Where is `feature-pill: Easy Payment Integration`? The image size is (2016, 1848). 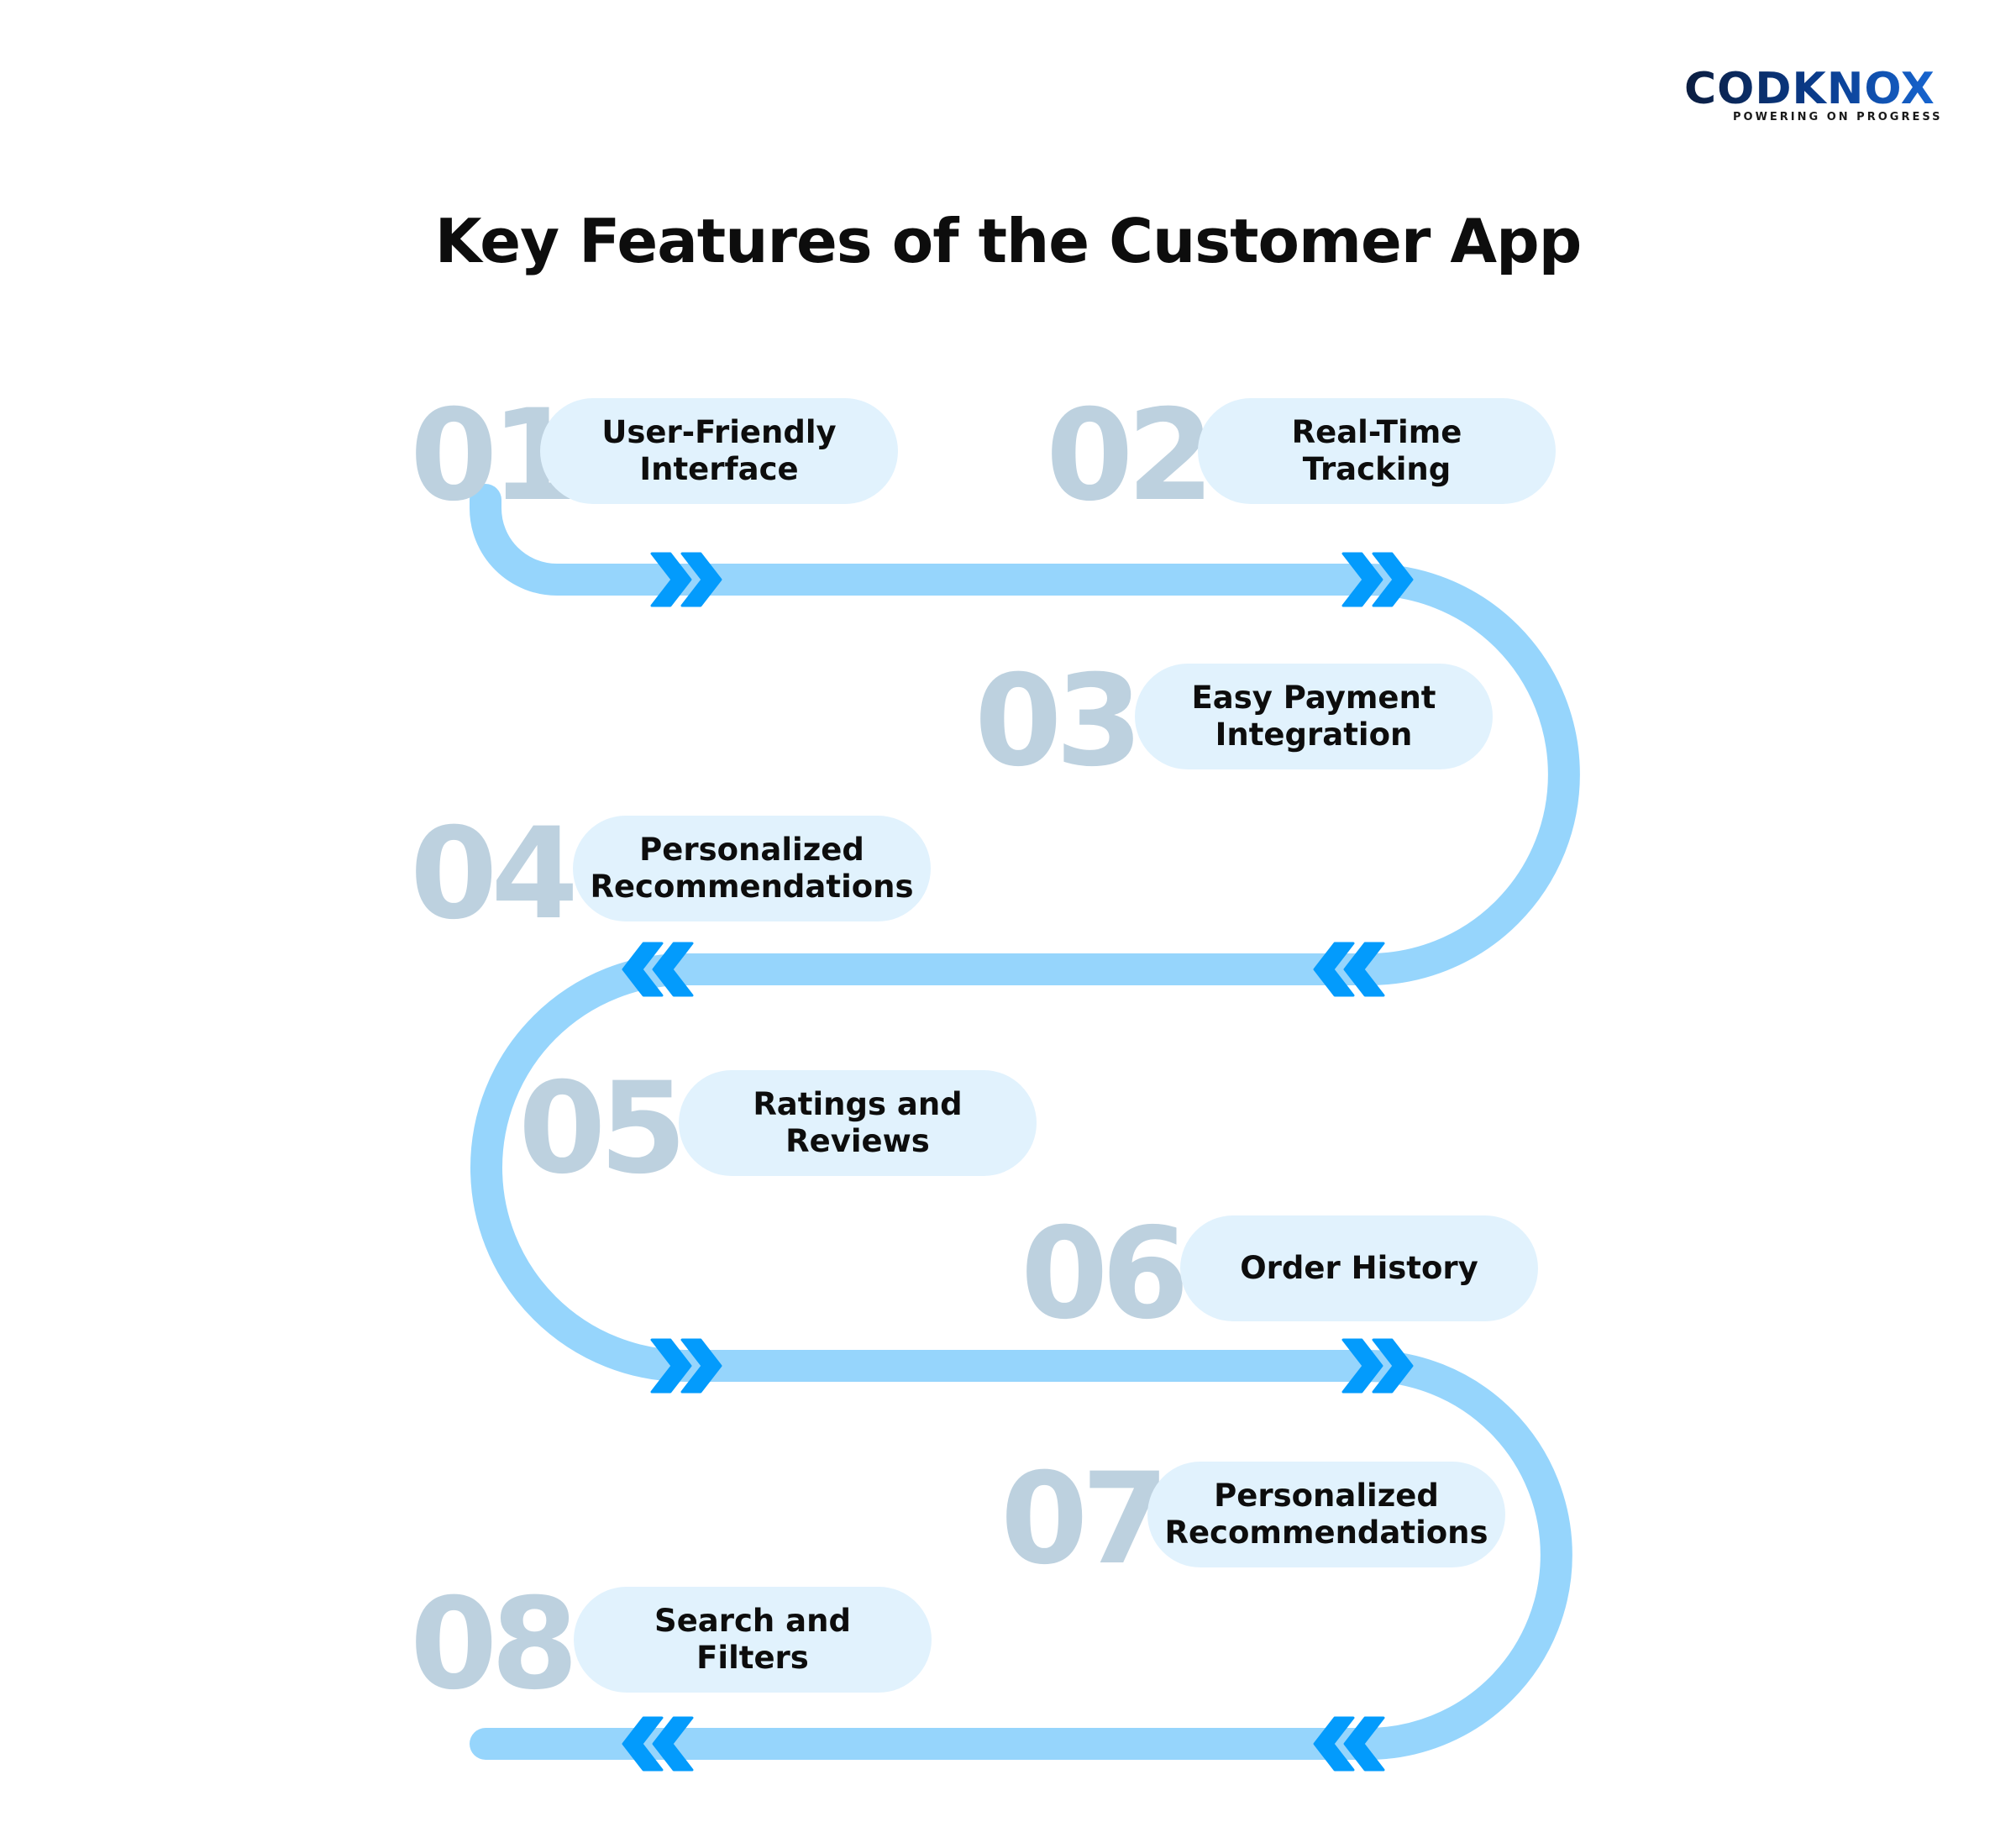 feature-pill: Easy Payment Integration is located at coordinates (1314, 716).